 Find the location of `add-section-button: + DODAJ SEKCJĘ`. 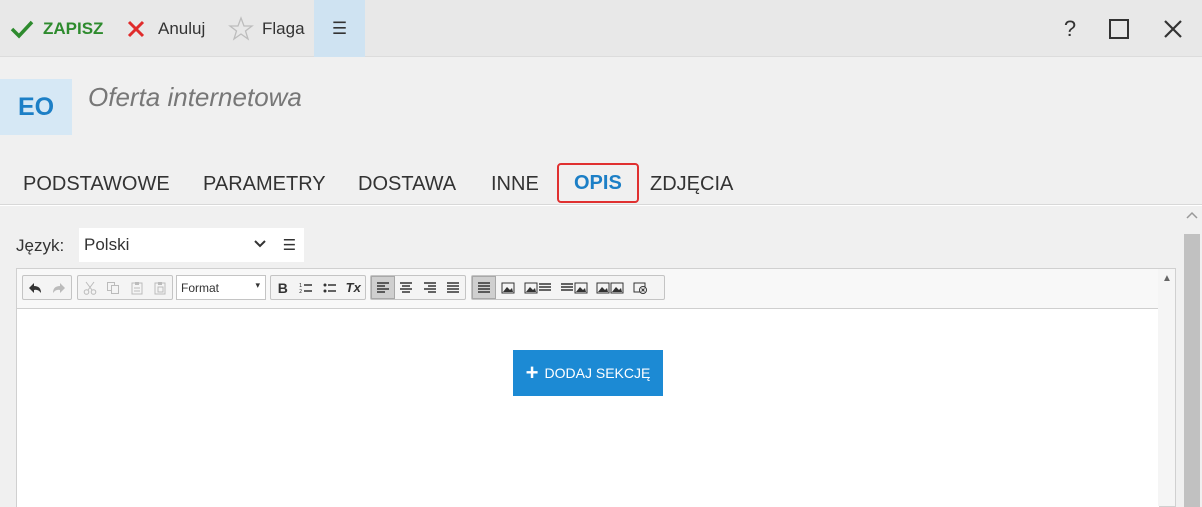

add-section-button: + DODAJ SEKCJĘ is located at coordinates (588, 373).